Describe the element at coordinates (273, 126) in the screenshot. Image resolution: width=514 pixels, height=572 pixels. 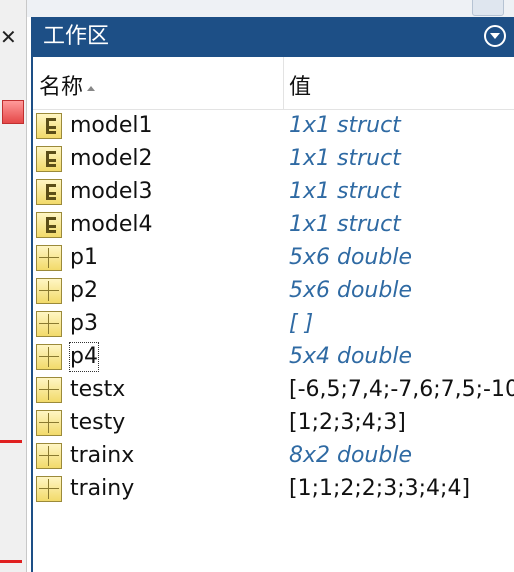
I see `variable-row: model1 1x1 struct` at that location.